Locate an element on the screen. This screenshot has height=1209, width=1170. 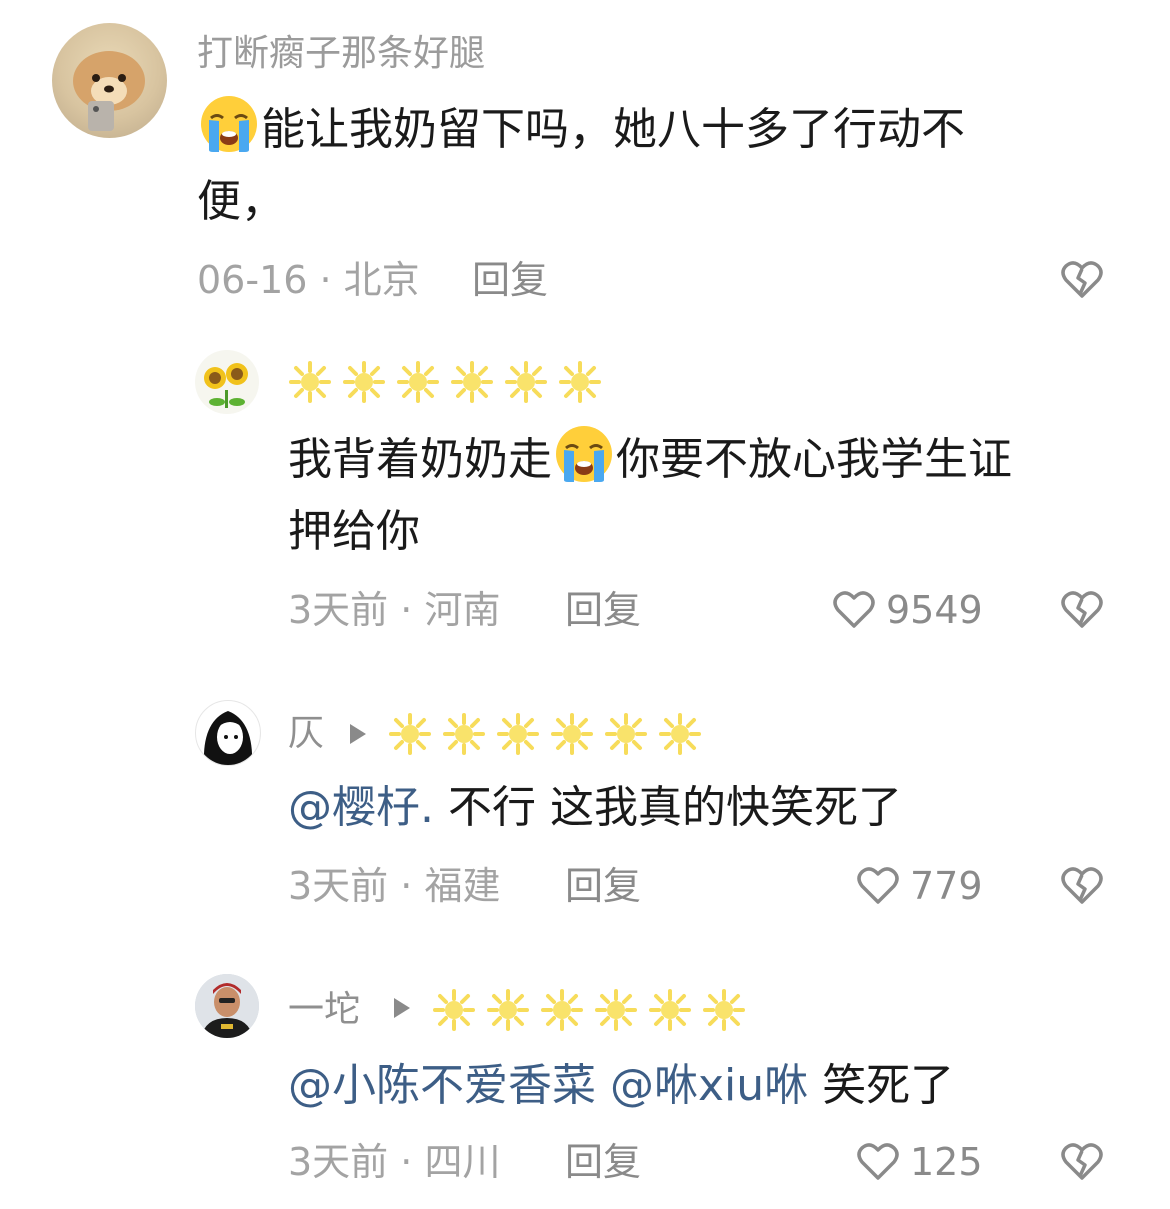
like-button: 779 is located at coordinates (919, 886).